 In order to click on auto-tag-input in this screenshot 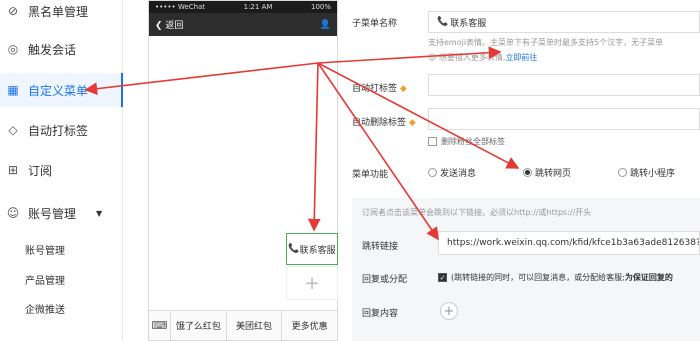, I will do `click(564, 85)`.